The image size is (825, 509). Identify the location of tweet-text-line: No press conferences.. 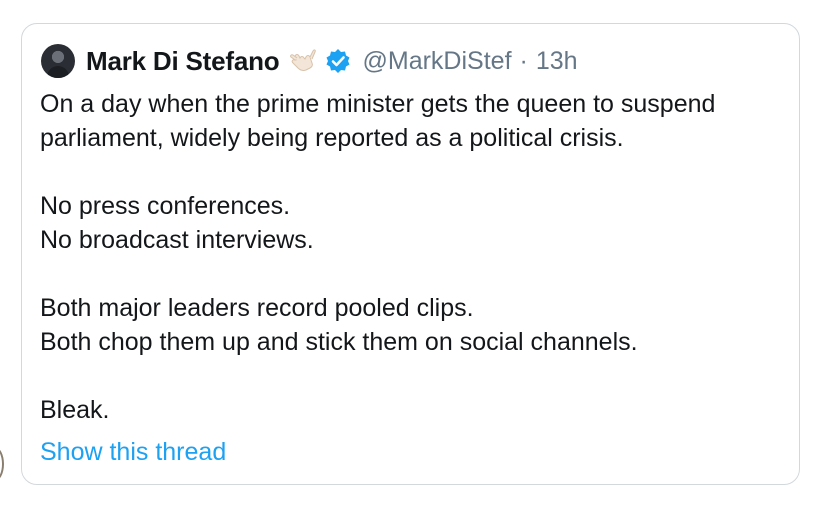
(165, 206).